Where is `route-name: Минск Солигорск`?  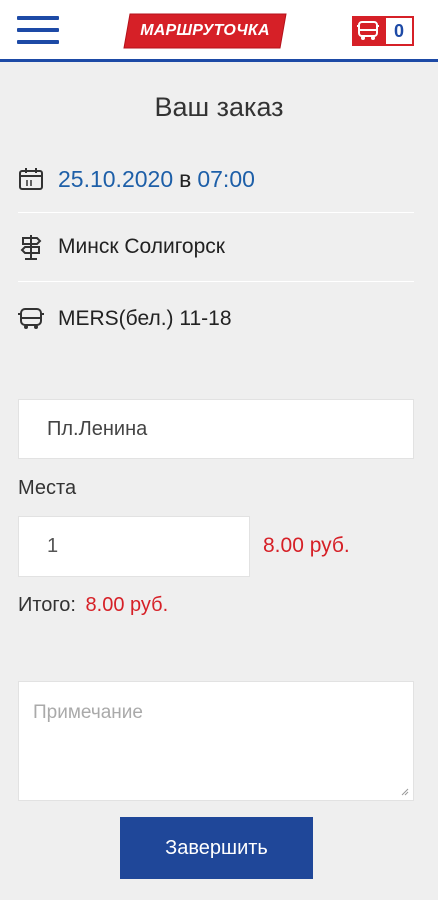 route-name: Минск Солигорск is located at coordinates (141, 246).